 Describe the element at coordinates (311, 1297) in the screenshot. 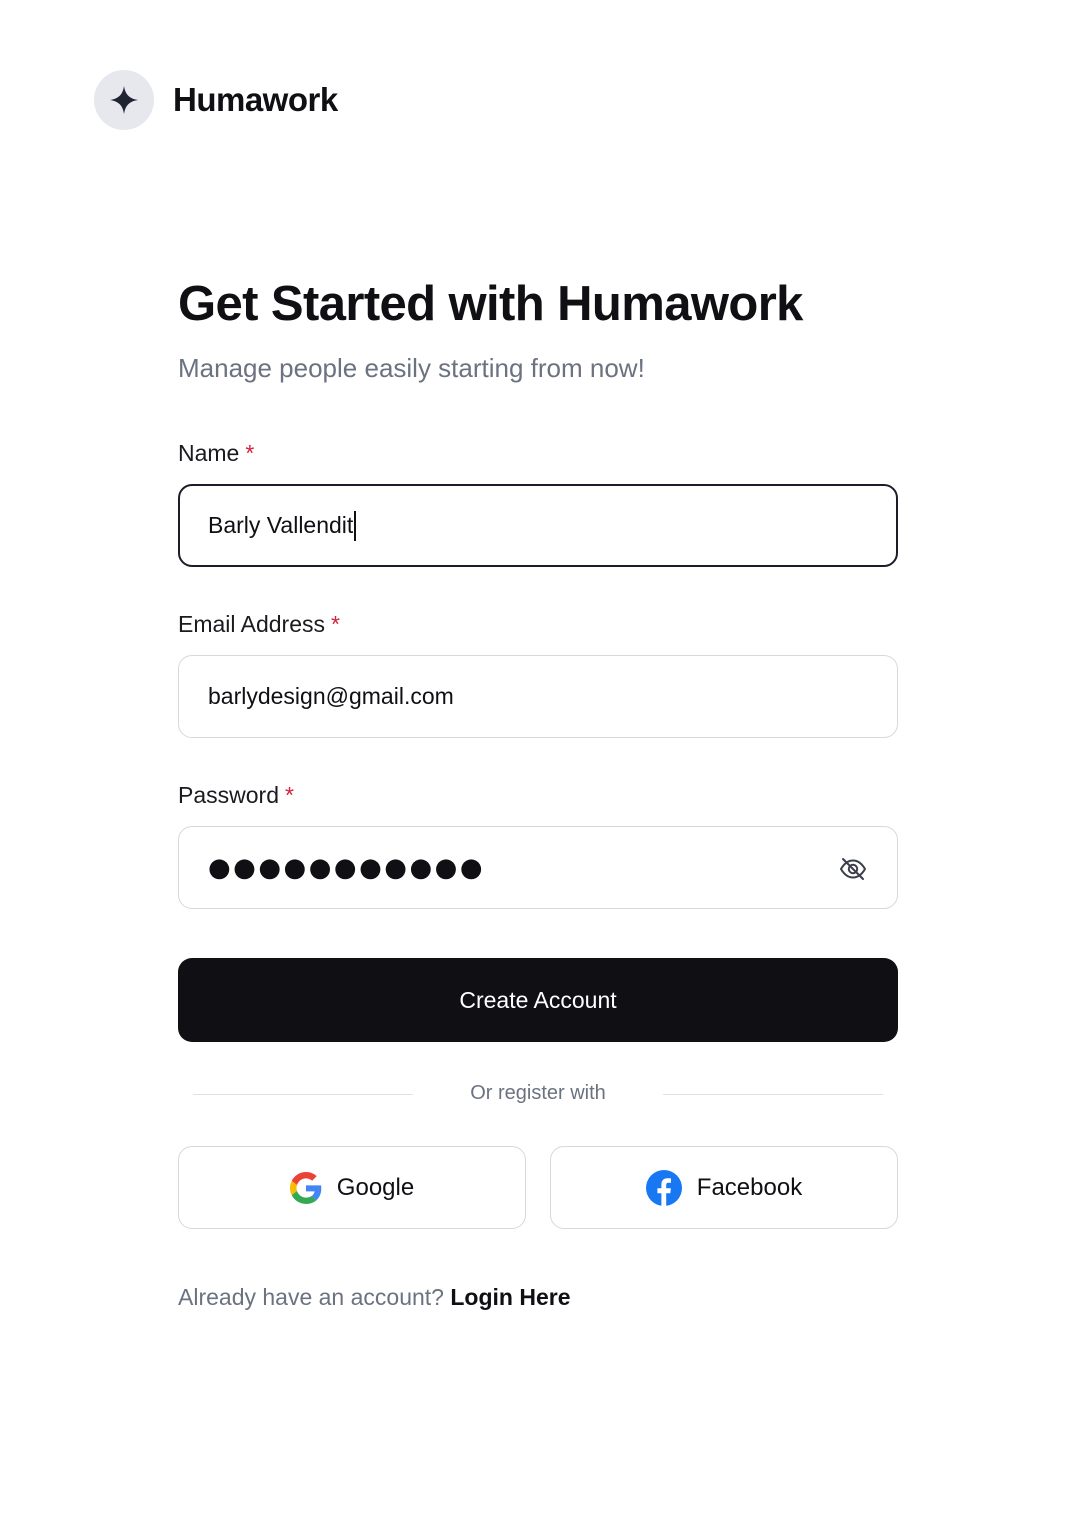

I see `login-prompt-text: Already have an account?` at that location.